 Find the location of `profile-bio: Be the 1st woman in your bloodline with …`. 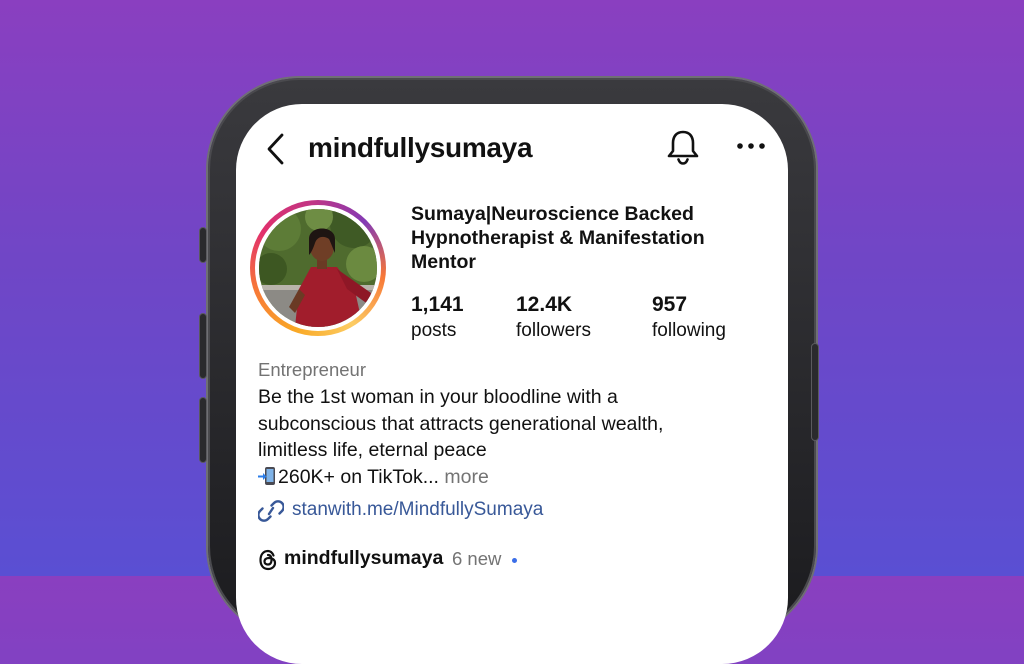

profile-bio: Be the 1st woman in your bloodline with … is located at coordinates (508, 437).